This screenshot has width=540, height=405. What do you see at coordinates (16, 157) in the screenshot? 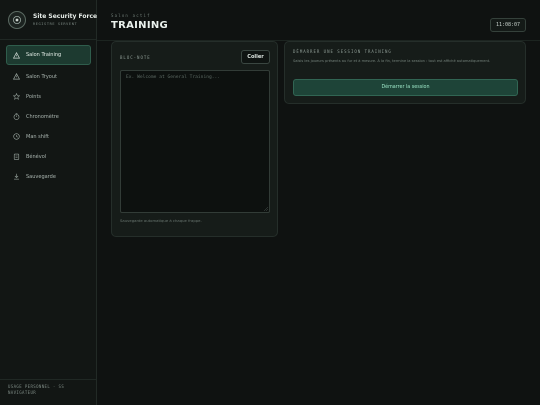
I see `clipboard-icon` at bounding box center [16, 157].